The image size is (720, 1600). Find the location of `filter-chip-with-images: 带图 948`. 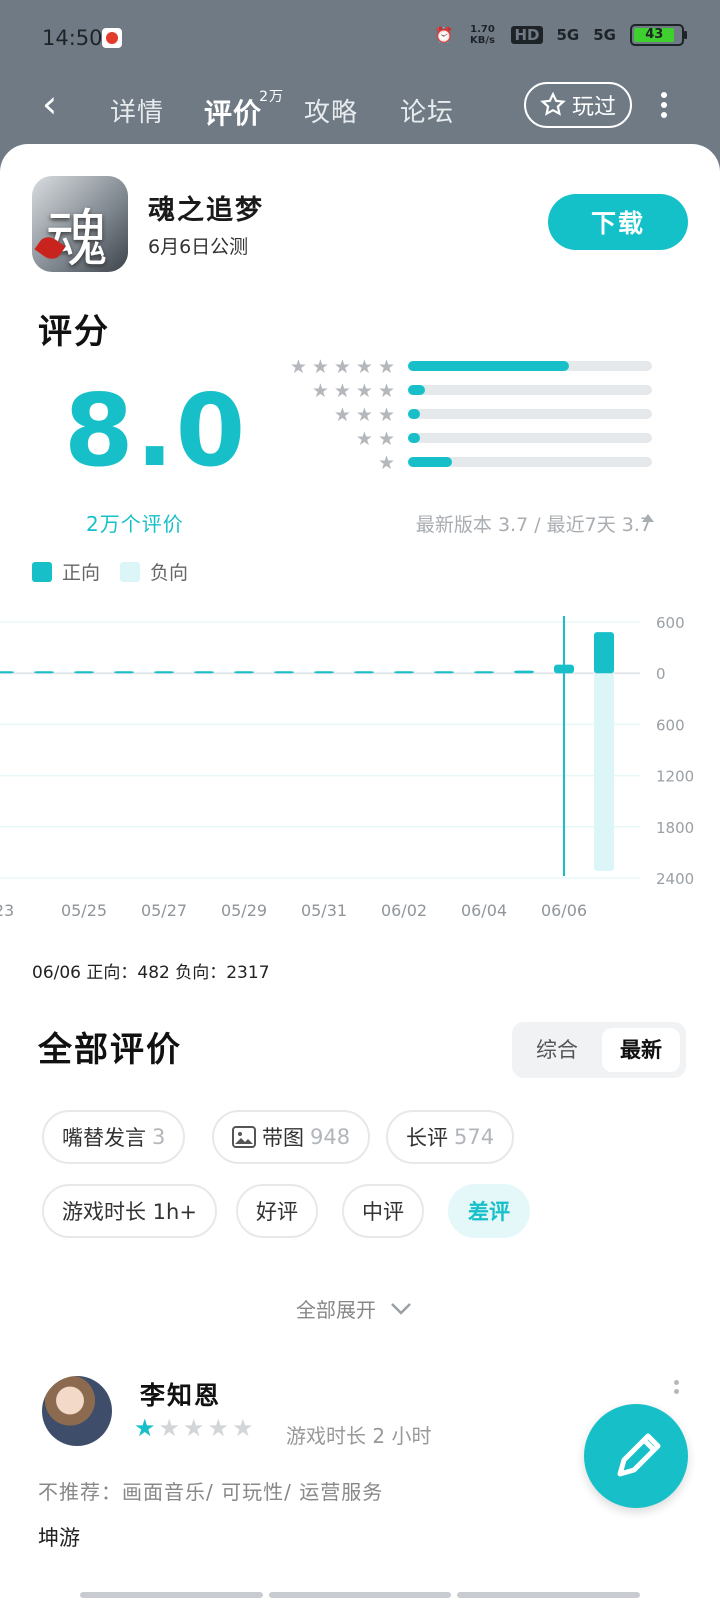

filter-chip-with-images: 带图 948 is located at coordinates (291, 1137).